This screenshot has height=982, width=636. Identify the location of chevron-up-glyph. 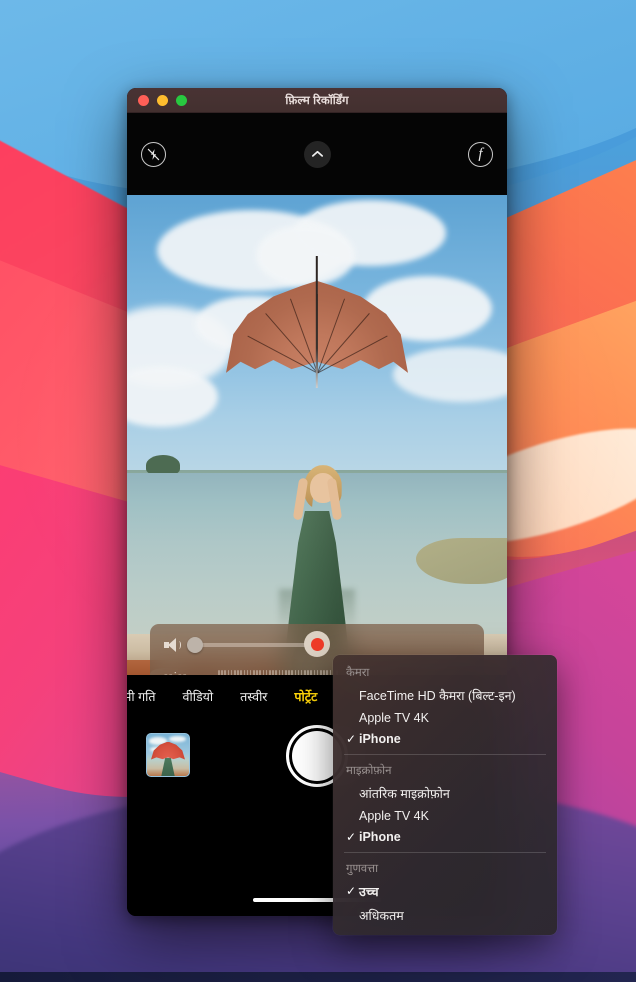
(317, 153).